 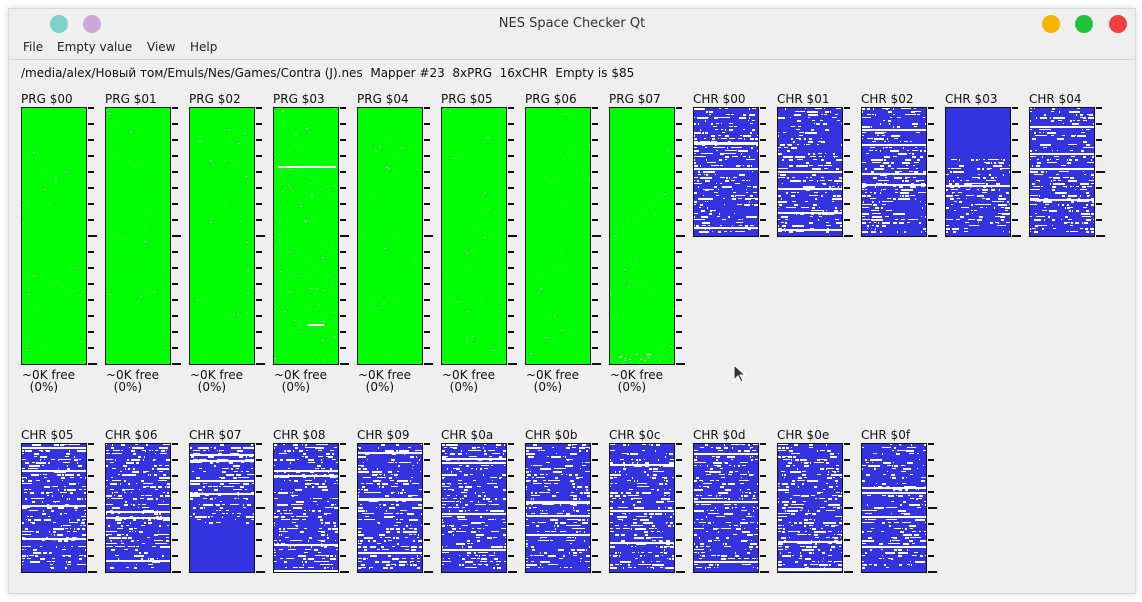 I want to click on rom-prg-count: 8xPRG, so click(x=472, y=73).